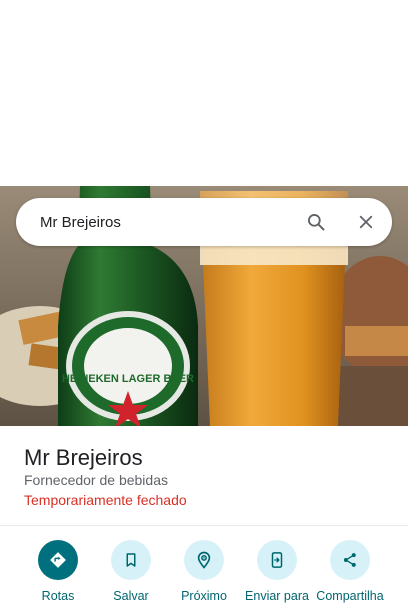 The image size is (408, 612). I want to click on share-button: Compartilha, so click(350, 571).